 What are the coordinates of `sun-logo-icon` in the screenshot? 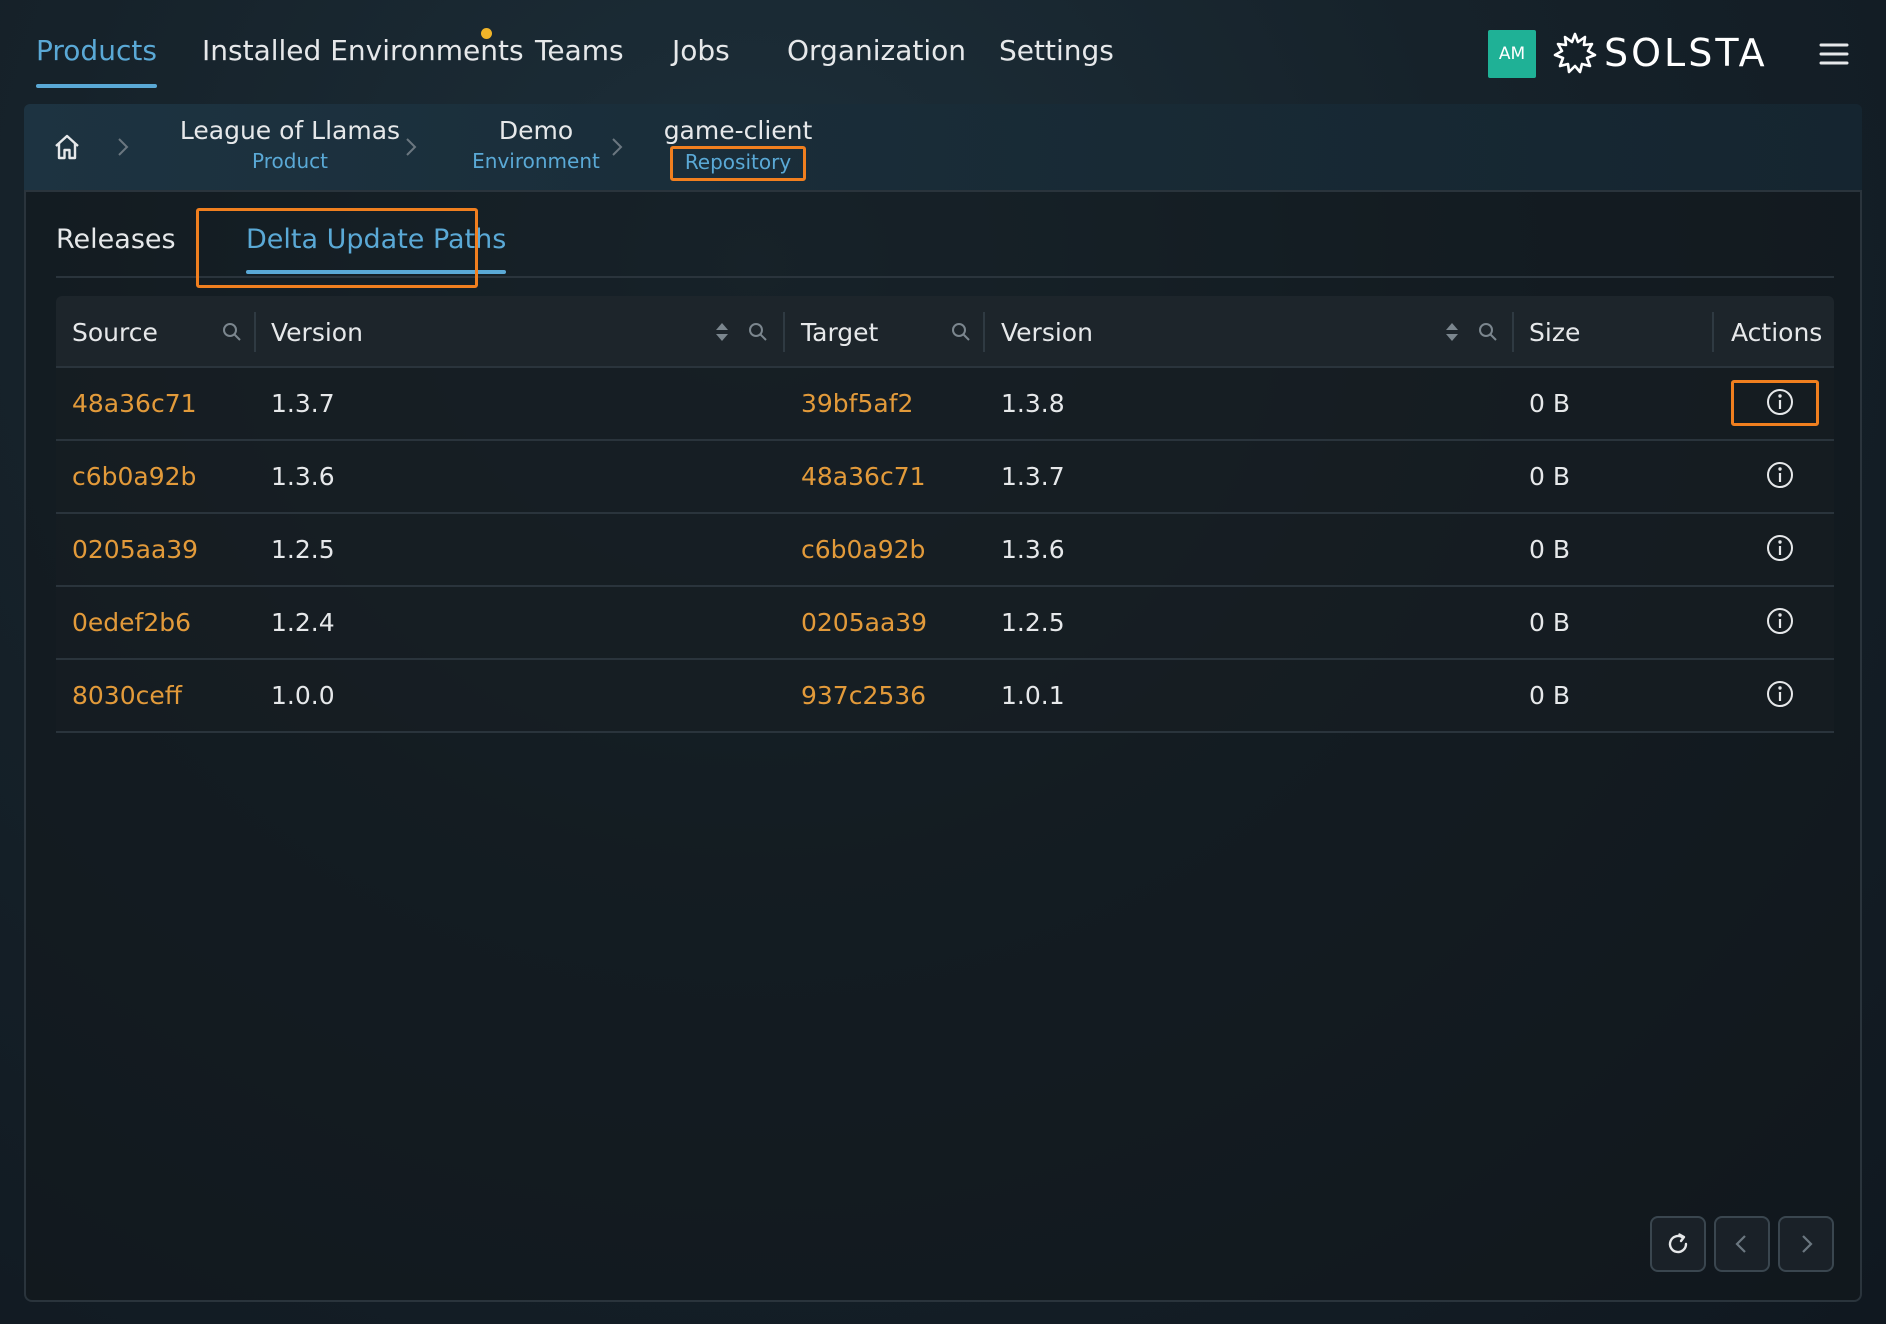 It's located at (1575, 53).